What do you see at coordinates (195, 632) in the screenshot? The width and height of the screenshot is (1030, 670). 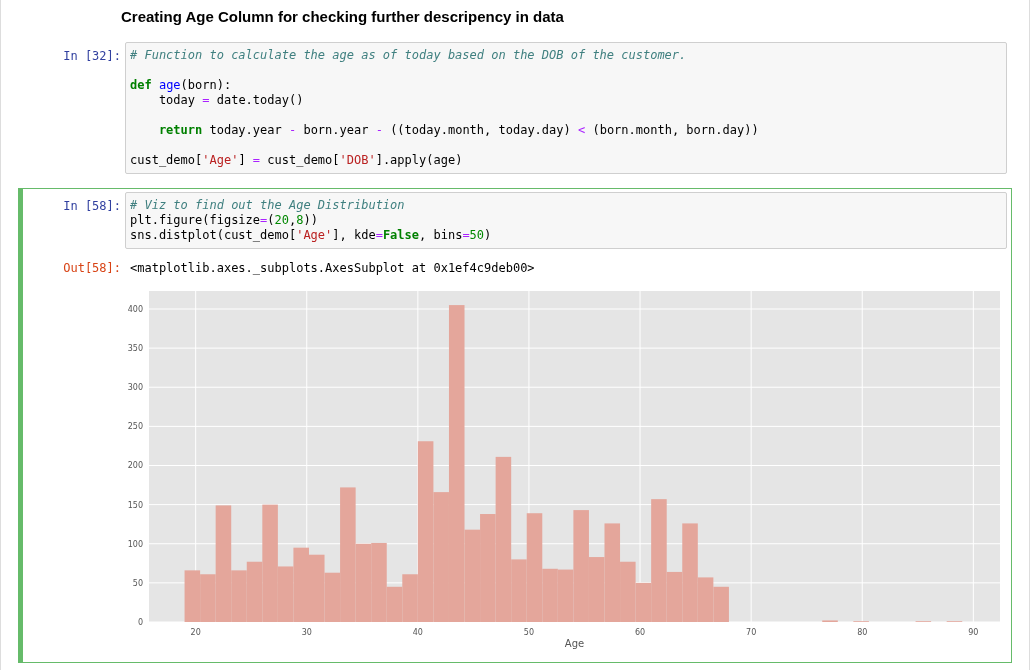 I see `axis-tick-label: 20` at bounding box center [195, 632].